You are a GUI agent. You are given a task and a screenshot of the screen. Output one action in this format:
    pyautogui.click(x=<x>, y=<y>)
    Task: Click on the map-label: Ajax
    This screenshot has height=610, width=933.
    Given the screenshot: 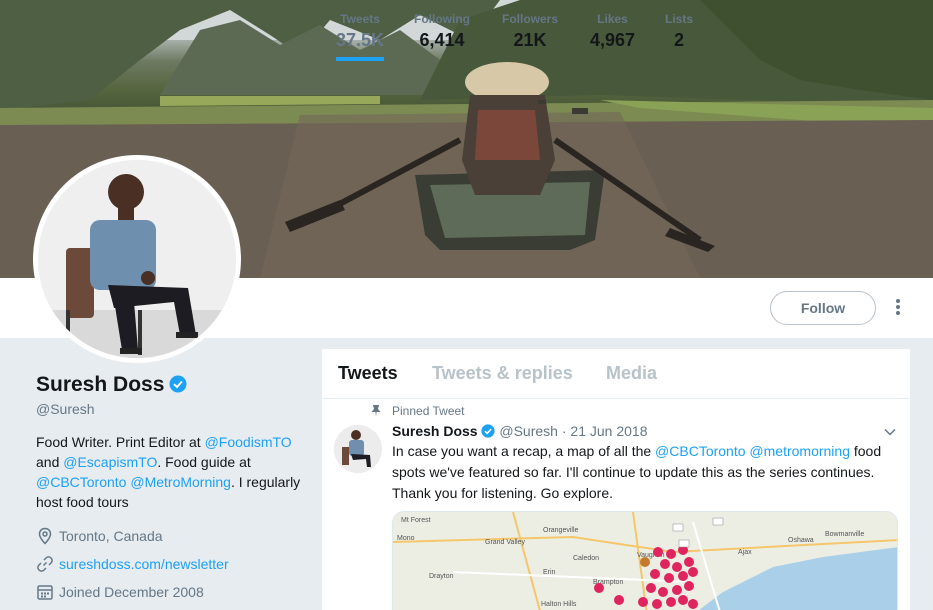 What is the action you would take?
    pyautogui.click(x=745, y=552)
    